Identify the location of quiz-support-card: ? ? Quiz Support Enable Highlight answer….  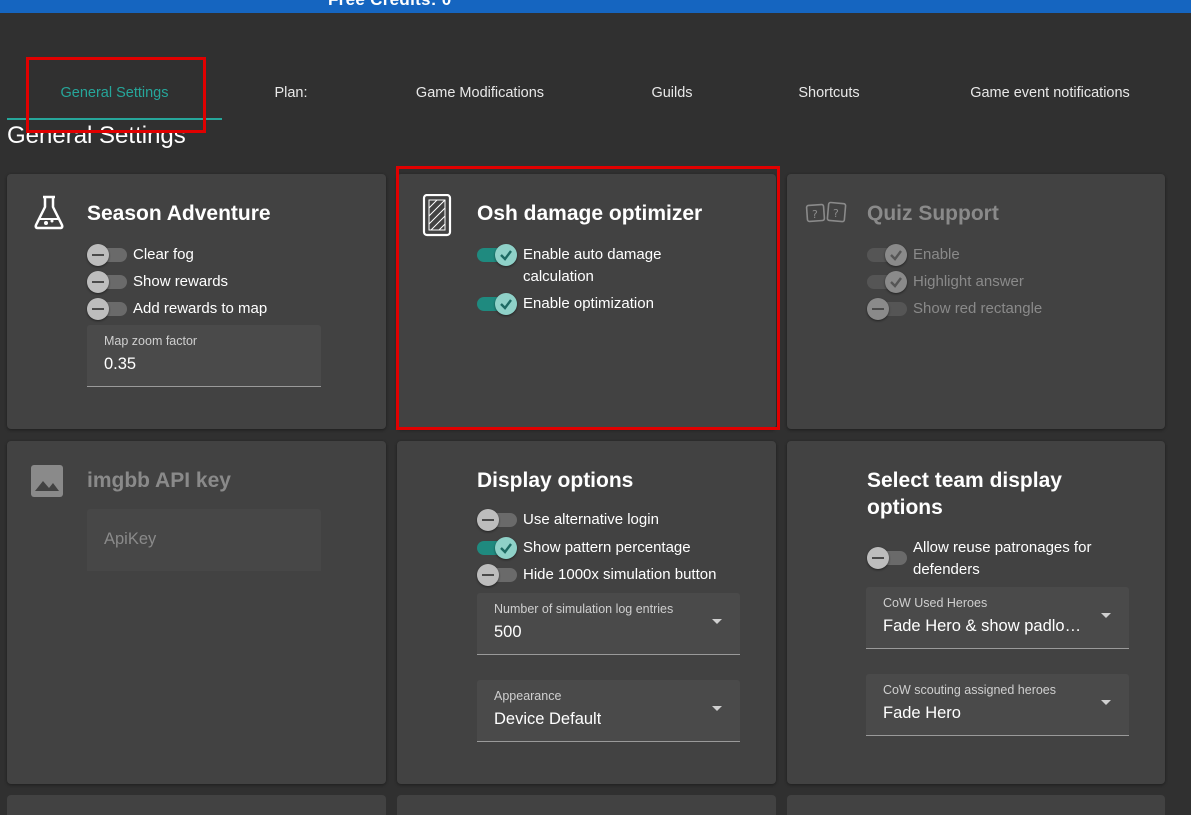
(976, 301).